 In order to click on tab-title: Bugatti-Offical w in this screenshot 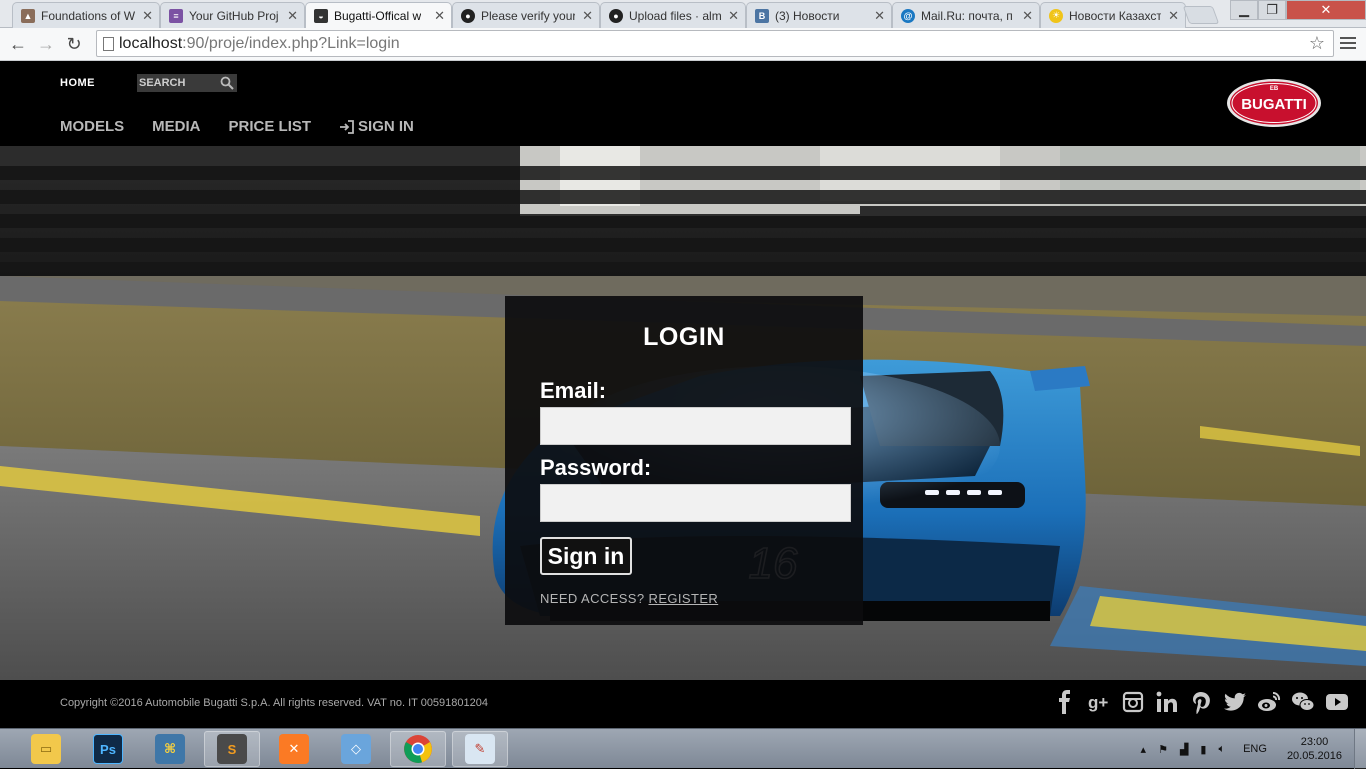, I will do `click(378, 15)`.